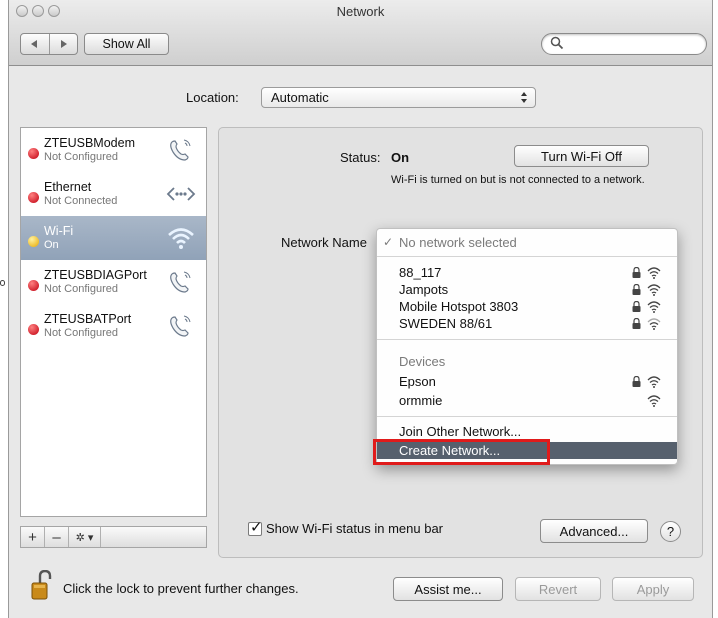 Image resolution: width=718 pixels, height=618 pixels. What do you see at coordinates (527, 381) in the screenshot?
I see `menu-item-device: Epson` at bounding box center [527, 381].